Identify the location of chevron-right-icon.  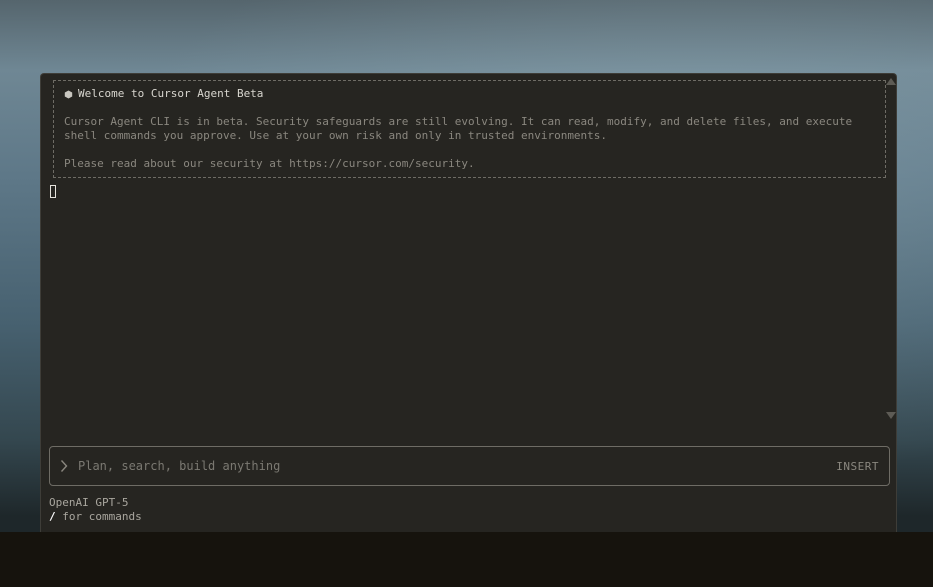
(64, 466).